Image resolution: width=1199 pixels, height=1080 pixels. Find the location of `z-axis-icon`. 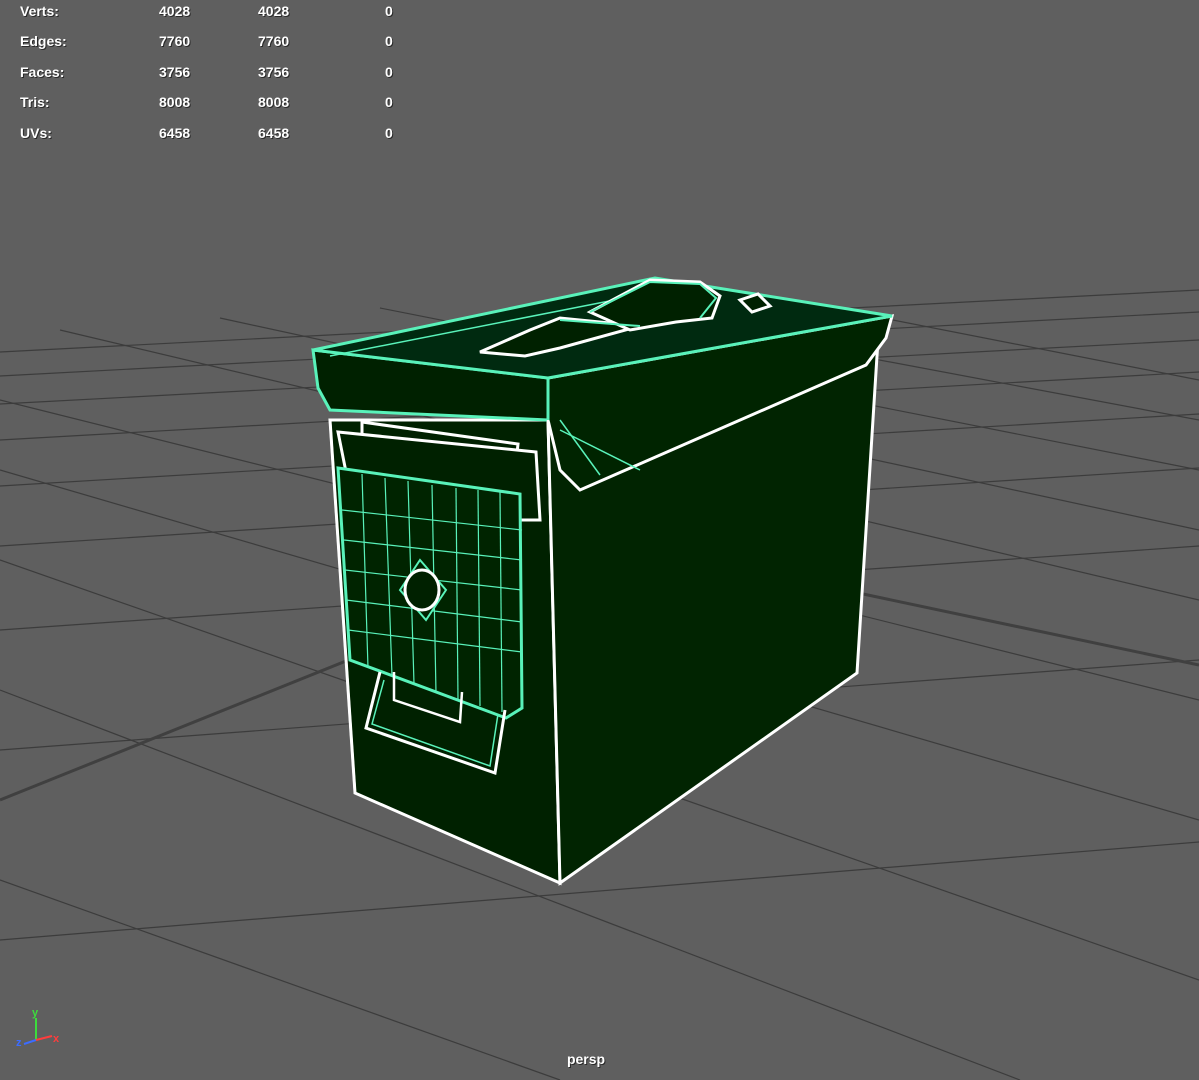

z-axis-icon is located at coordinates (30, 1042).